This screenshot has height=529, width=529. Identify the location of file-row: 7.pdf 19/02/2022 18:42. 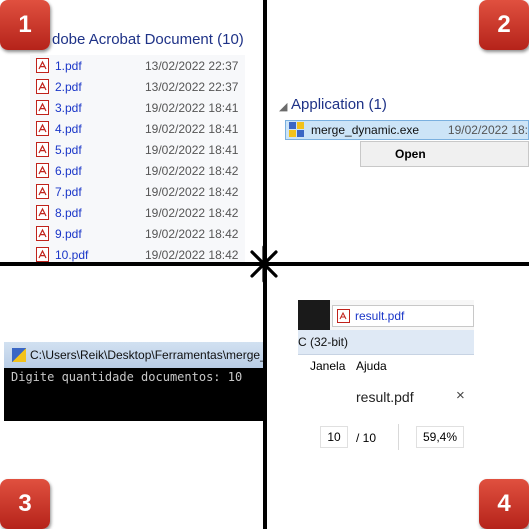
(149, 191).